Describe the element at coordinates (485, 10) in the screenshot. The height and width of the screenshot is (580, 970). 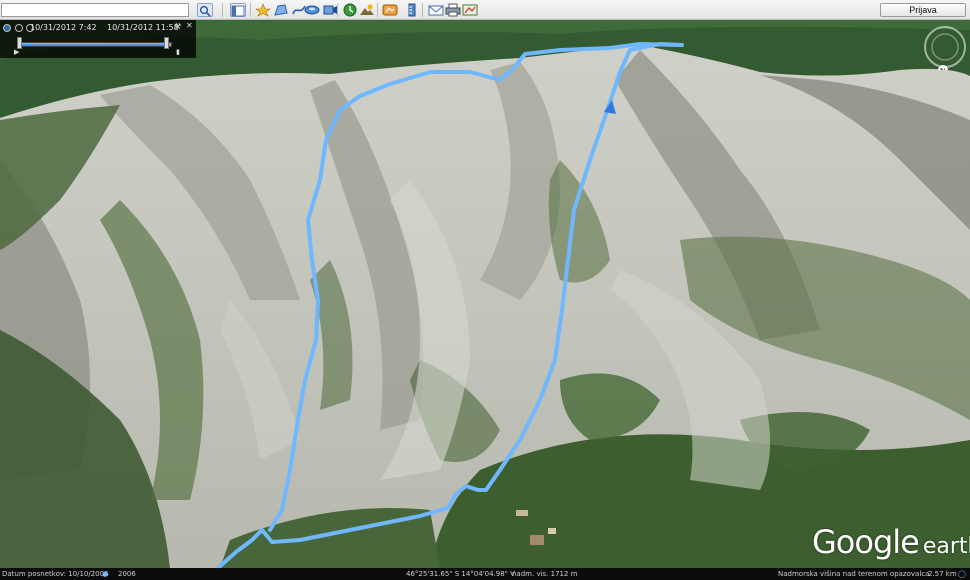
I see `toolbar: Prijava` at that location.